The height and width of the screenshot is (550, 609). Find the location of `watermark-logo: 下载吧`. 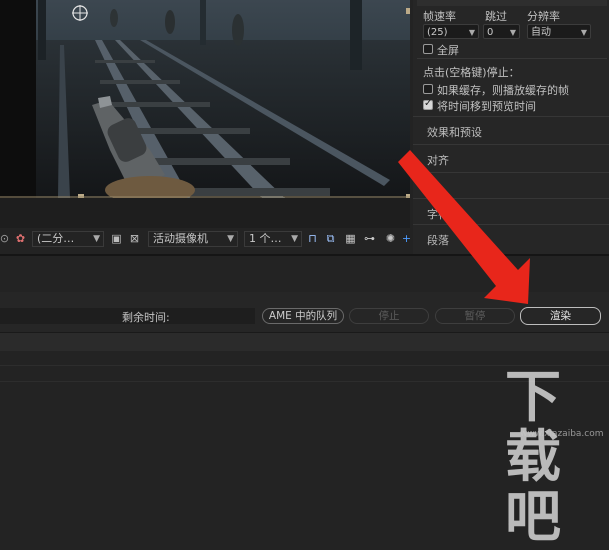

watermark-logo: 下载吧 is located at coordinates (533, 457).